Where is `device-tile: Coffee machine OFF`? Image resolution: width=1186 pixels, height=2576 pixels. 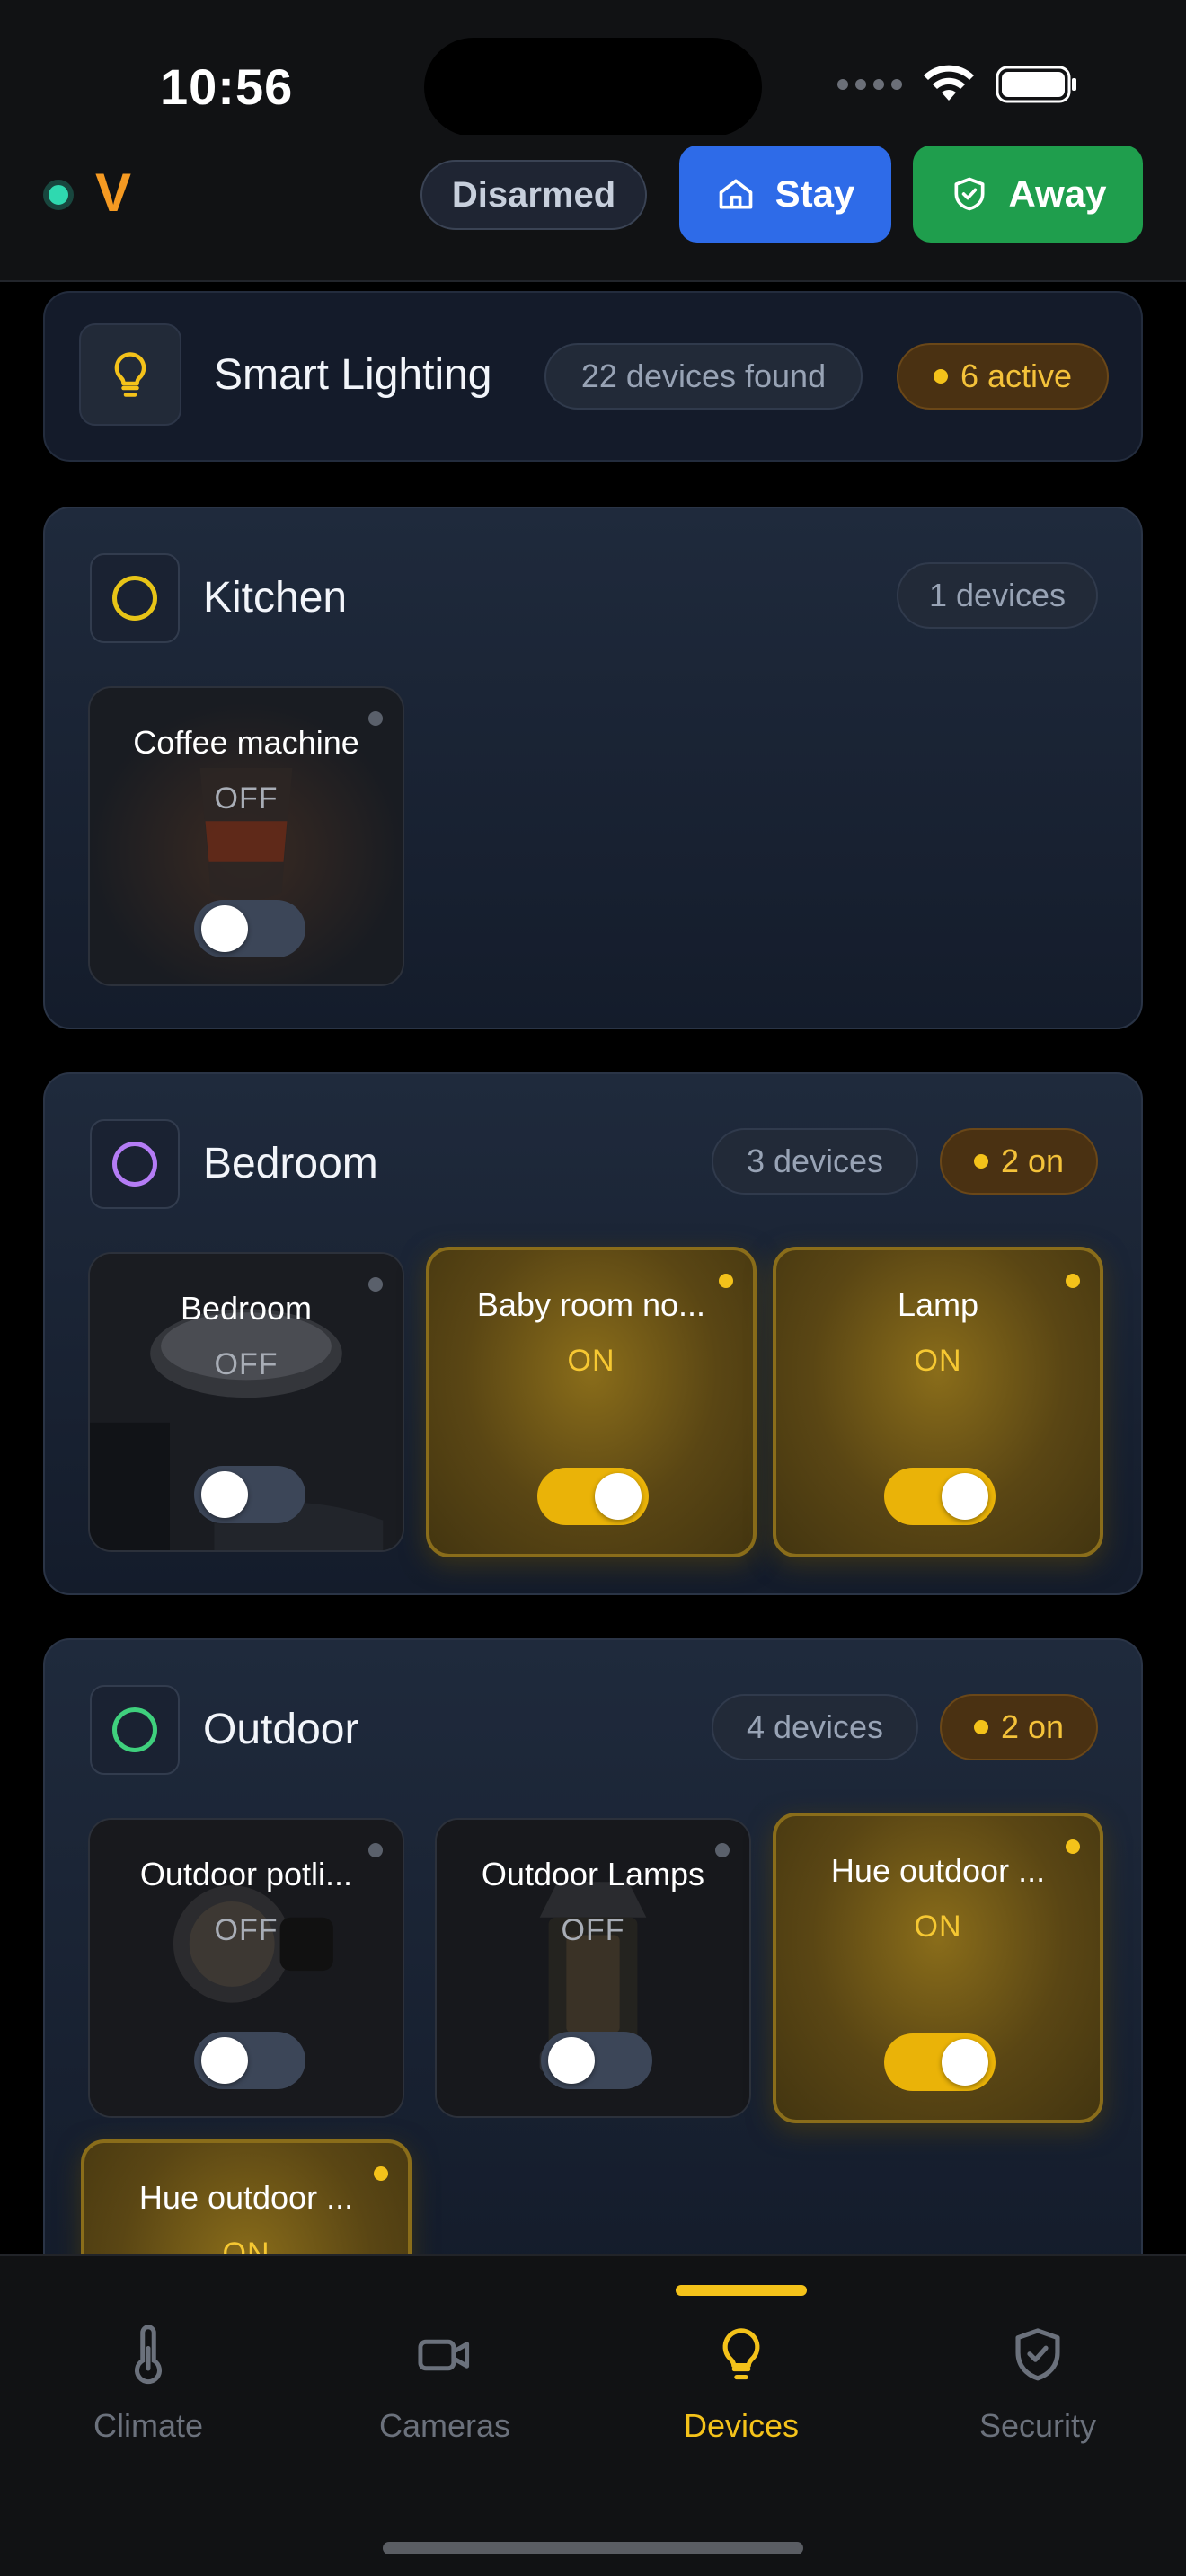
device-tile: Coffee machine OFF is located at coordinates (246, 836).